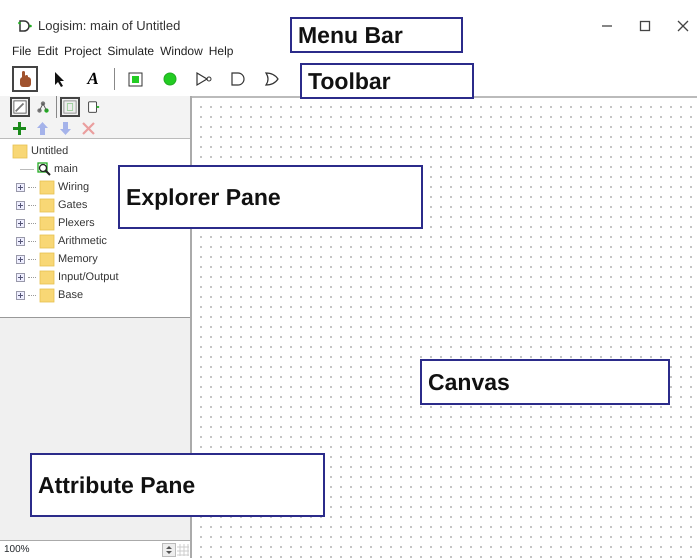  Describe the element at coordinates (78, 259) in the screenshot. I see `tree-item: Memory` at that location.